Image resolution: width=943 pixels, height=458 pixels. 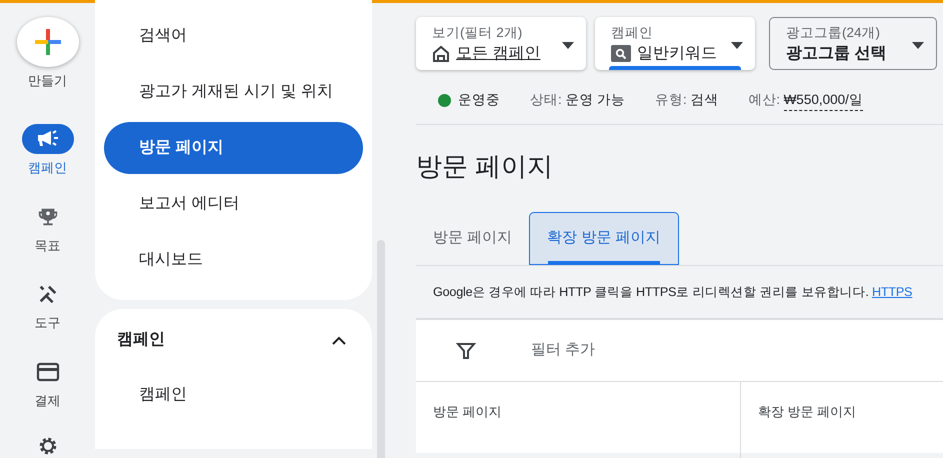 I want to click on picker-dropdown: 광고그룹(24개) 광고그룹 선택, so click(x=853, y=43).